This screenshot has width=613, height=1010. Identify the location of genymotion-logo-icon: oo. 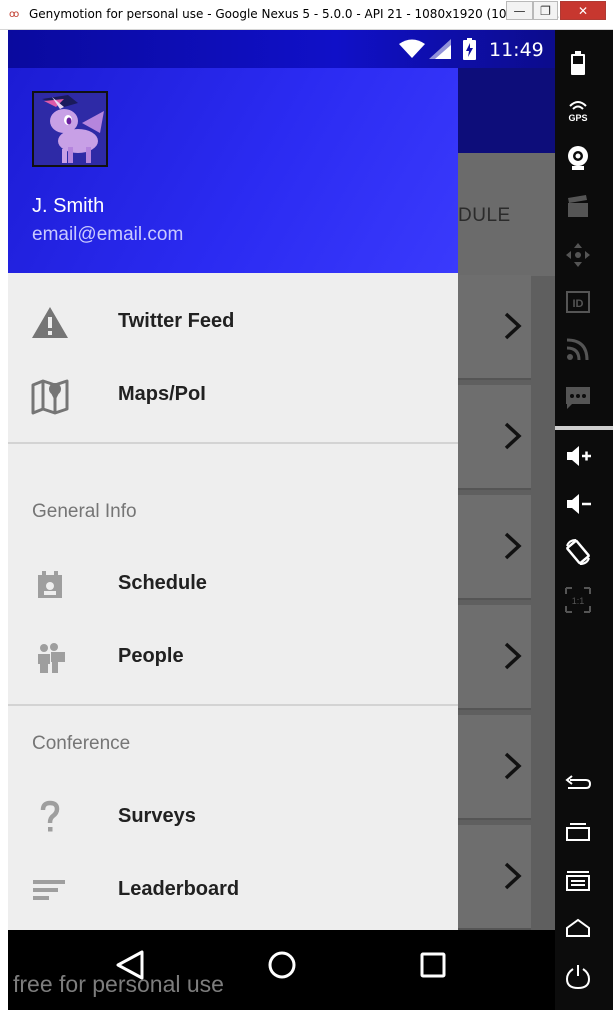
(14, 14).